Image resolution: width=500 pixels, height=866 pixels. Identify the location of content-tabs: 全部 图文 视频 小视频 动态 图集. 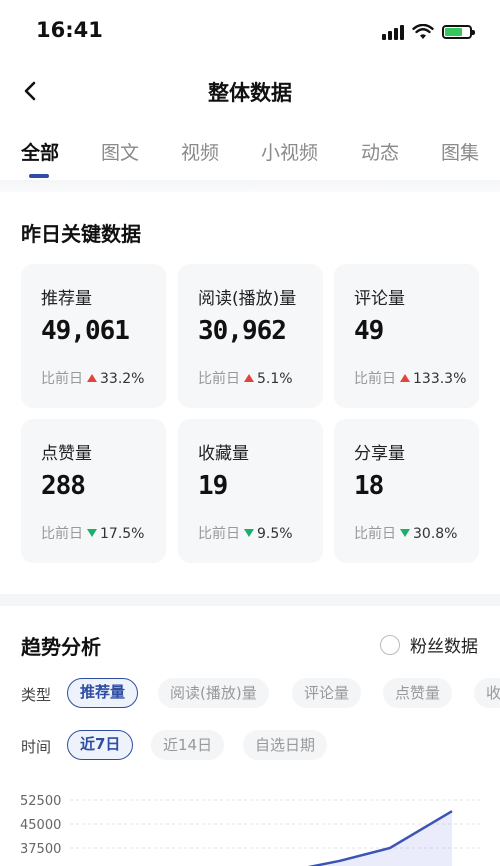
(250, 151).